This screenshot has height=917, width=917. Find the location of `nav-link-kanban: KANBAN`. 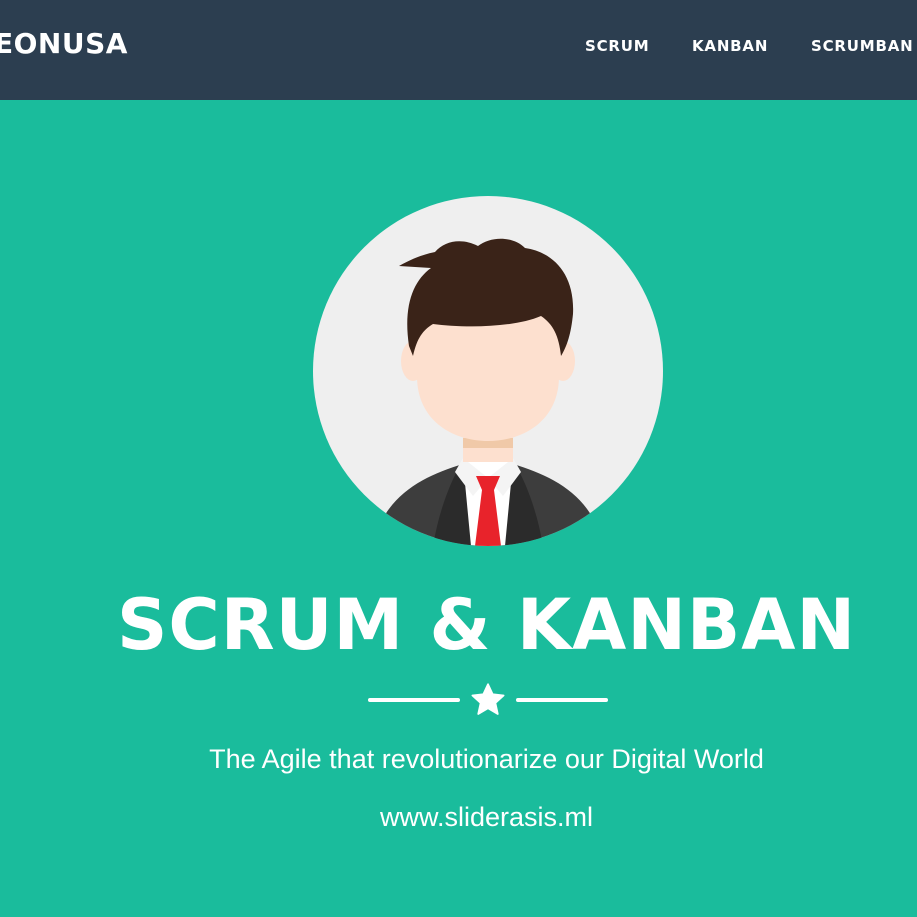

nav-link-kanban: KANBAN is located at coordinates (730, 46).